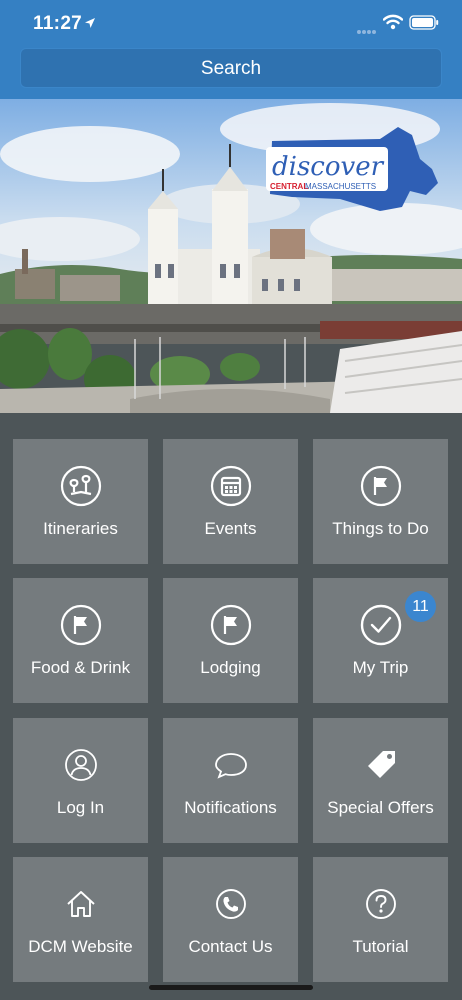 The image size is (462, 1000). I want to click on tile-label: DCM Website, so click(80, 946).